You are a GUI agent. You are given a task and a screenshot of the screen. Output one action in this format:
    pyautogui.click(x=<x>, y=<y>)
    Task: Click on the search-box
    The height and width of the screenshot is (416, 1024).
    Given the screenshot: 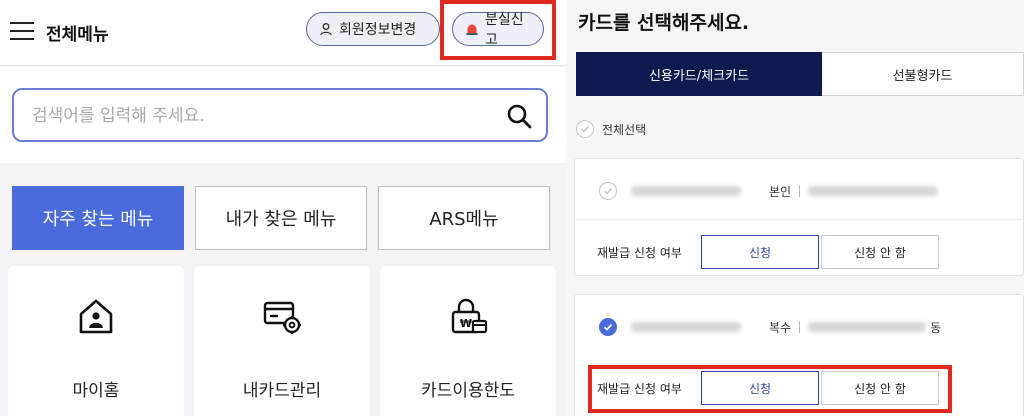 What is the action you would take?
    pyautogui.click(x=280, y=115)
    